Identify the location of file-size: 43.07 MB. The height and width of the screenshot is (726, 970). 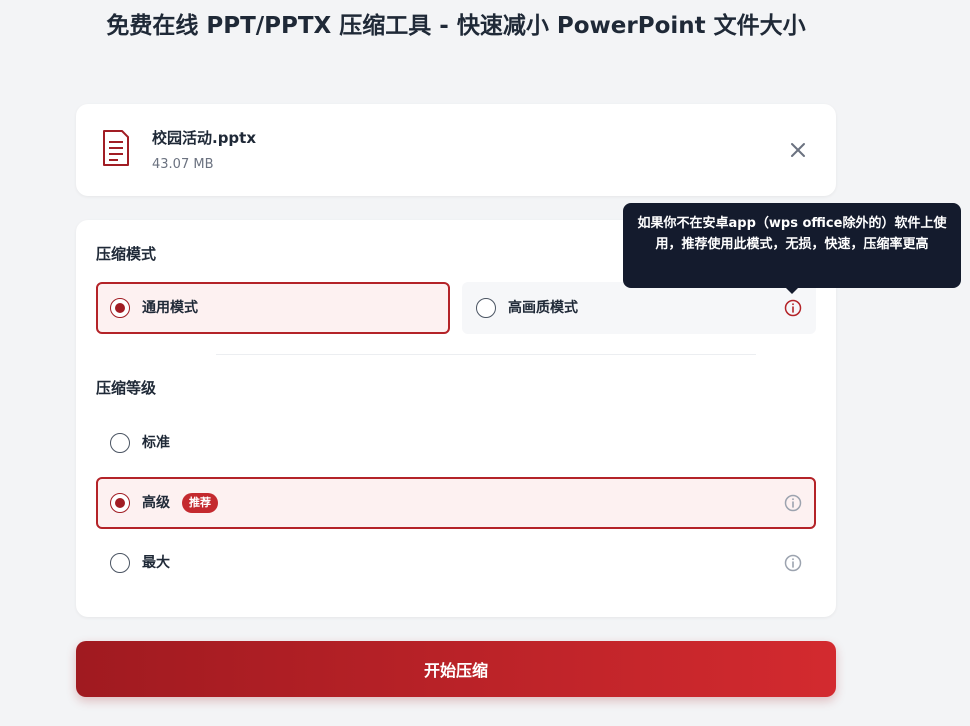
(183, 164).